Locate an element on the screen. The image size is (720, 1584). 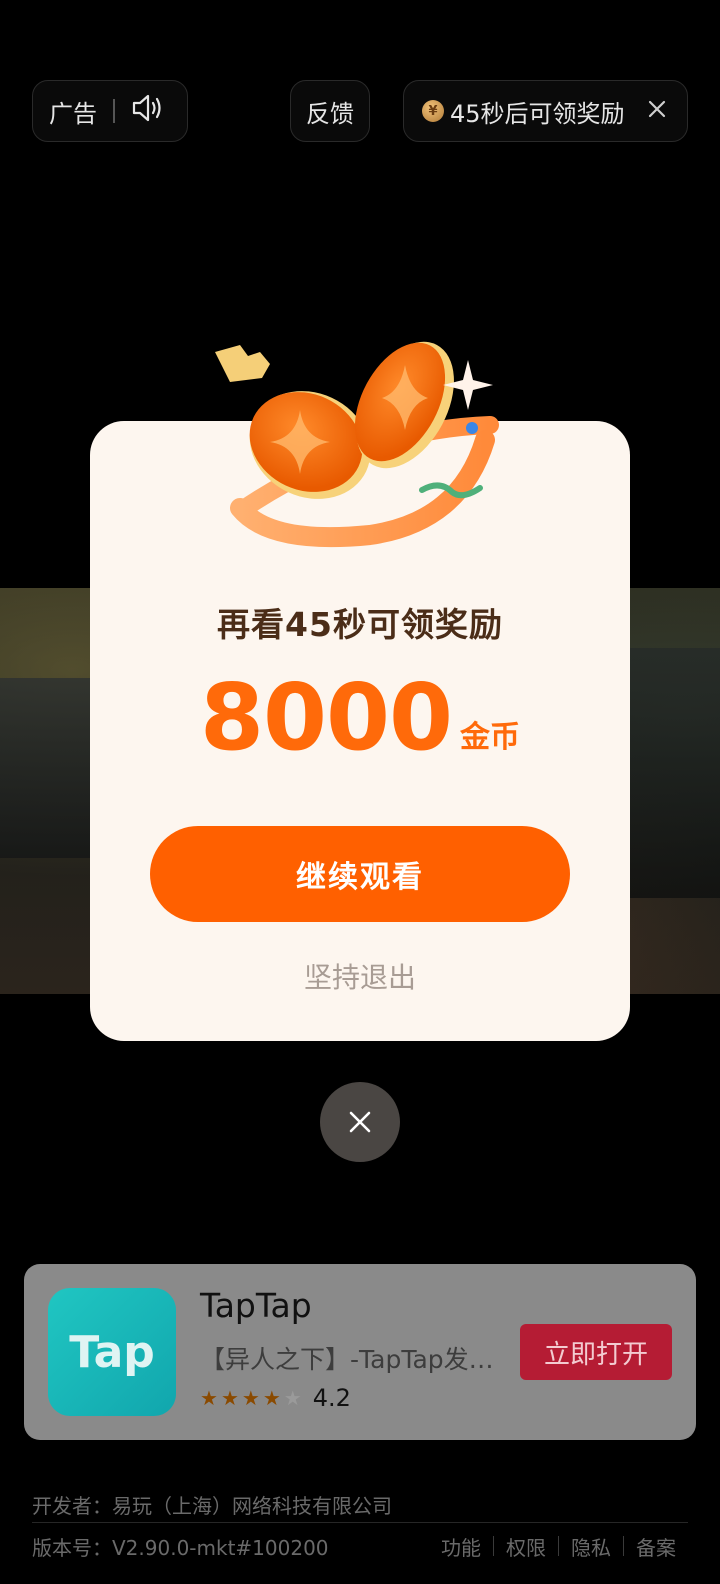
continue-watching-button: 继续观看 is located at coordinates (360, 874).